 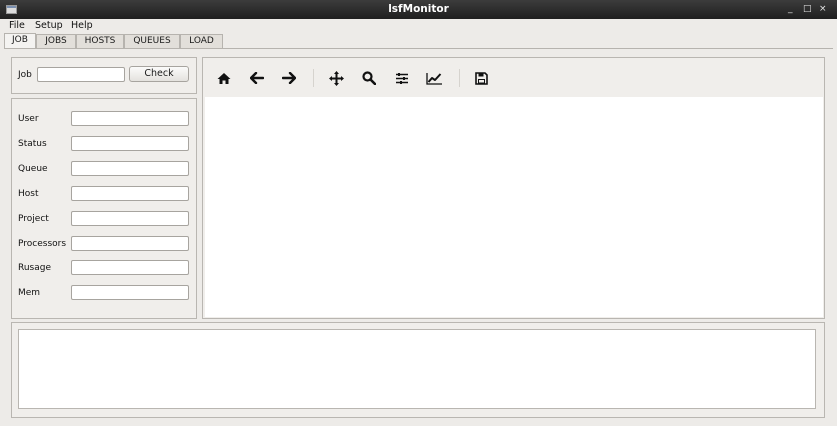 I want to click on processors-field, so click(x=130, y=243).